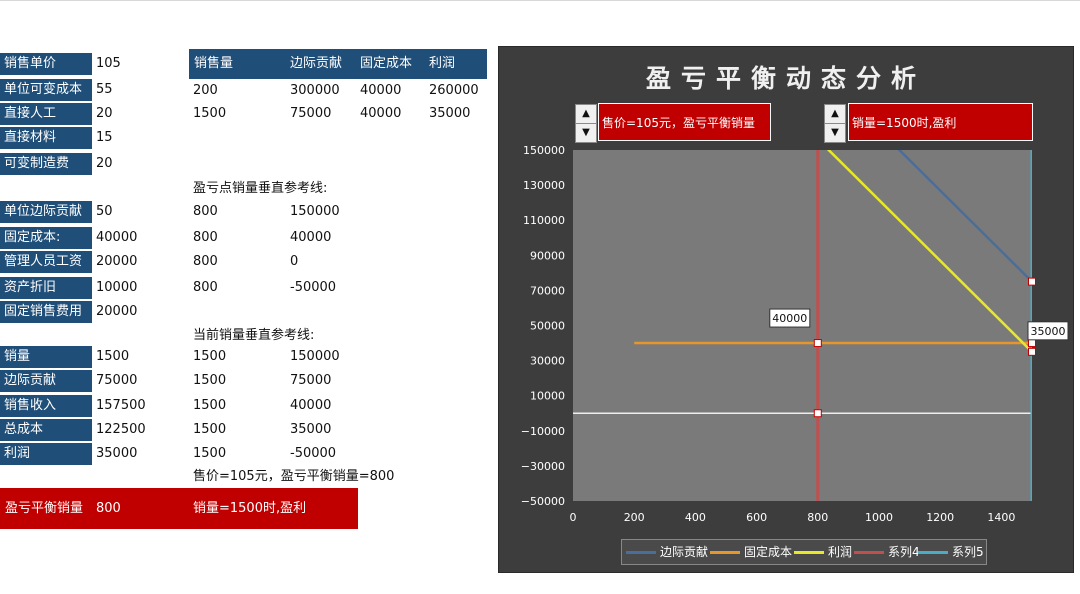 This screenshot has height=594, width=1080. What do you see at coordinates (46, 138) in the screenshot?
I see `param-label: 直接材料` at bounding box center [46, 138].